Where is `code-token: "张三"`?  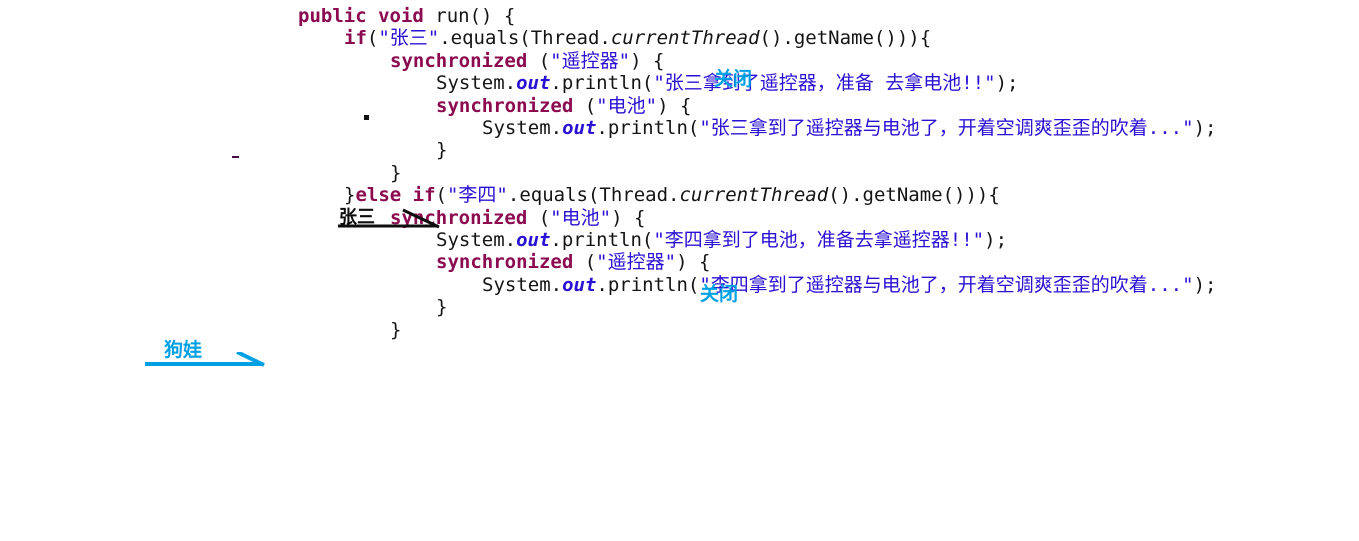
code-token: "张三" is located at coordinates (409, 38).